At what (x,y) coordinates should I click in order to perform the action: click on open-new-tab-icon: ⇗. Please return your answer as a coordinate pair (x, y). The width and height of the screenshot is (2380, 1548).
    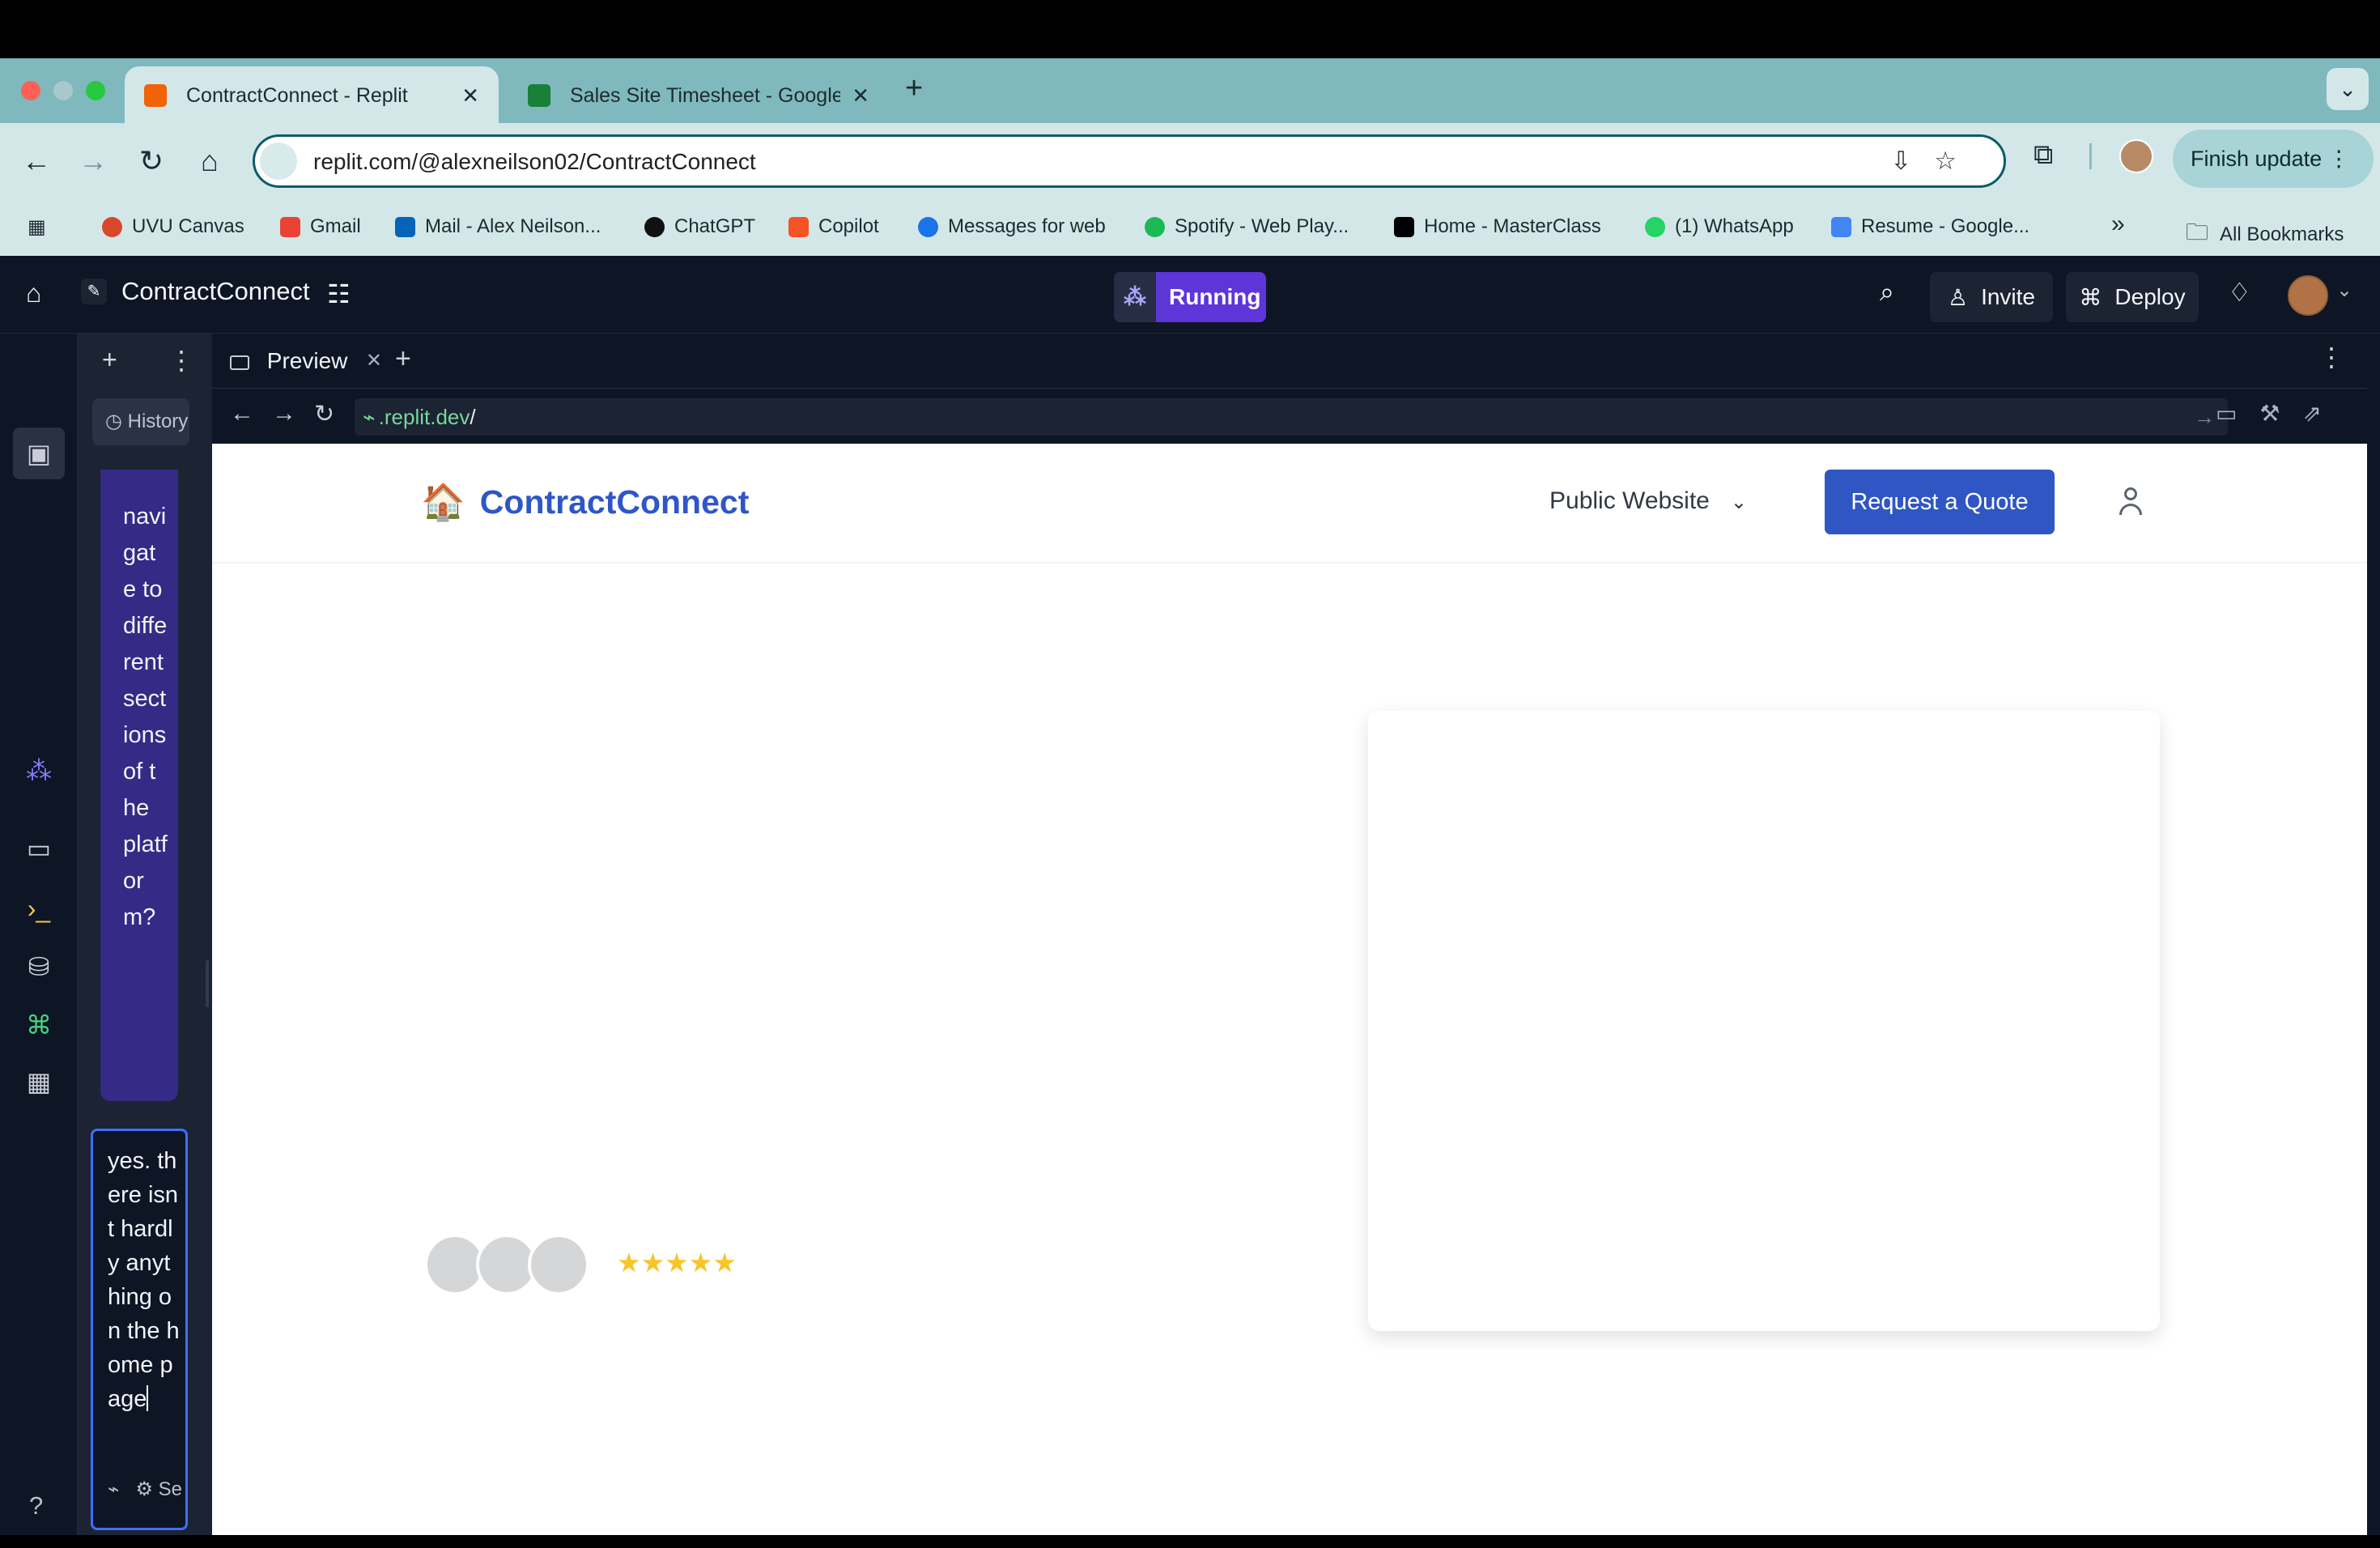
    Looking at the image, I should click on (2324, 413).